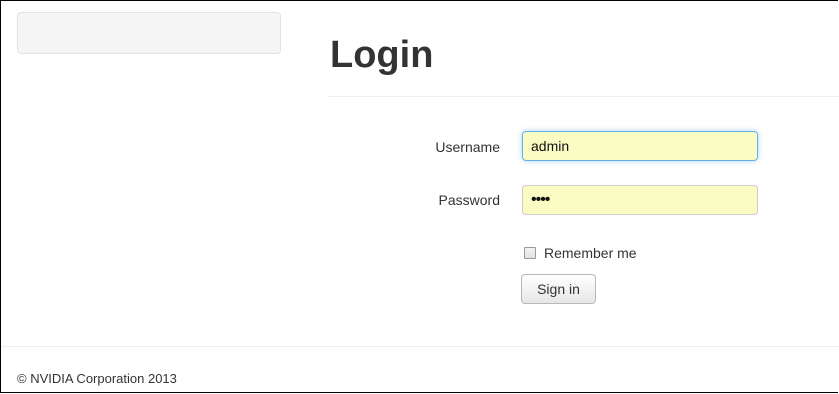  Describe the element at coordinates (382, 55) in the screenshot. I see `page-title: Login` at that location.